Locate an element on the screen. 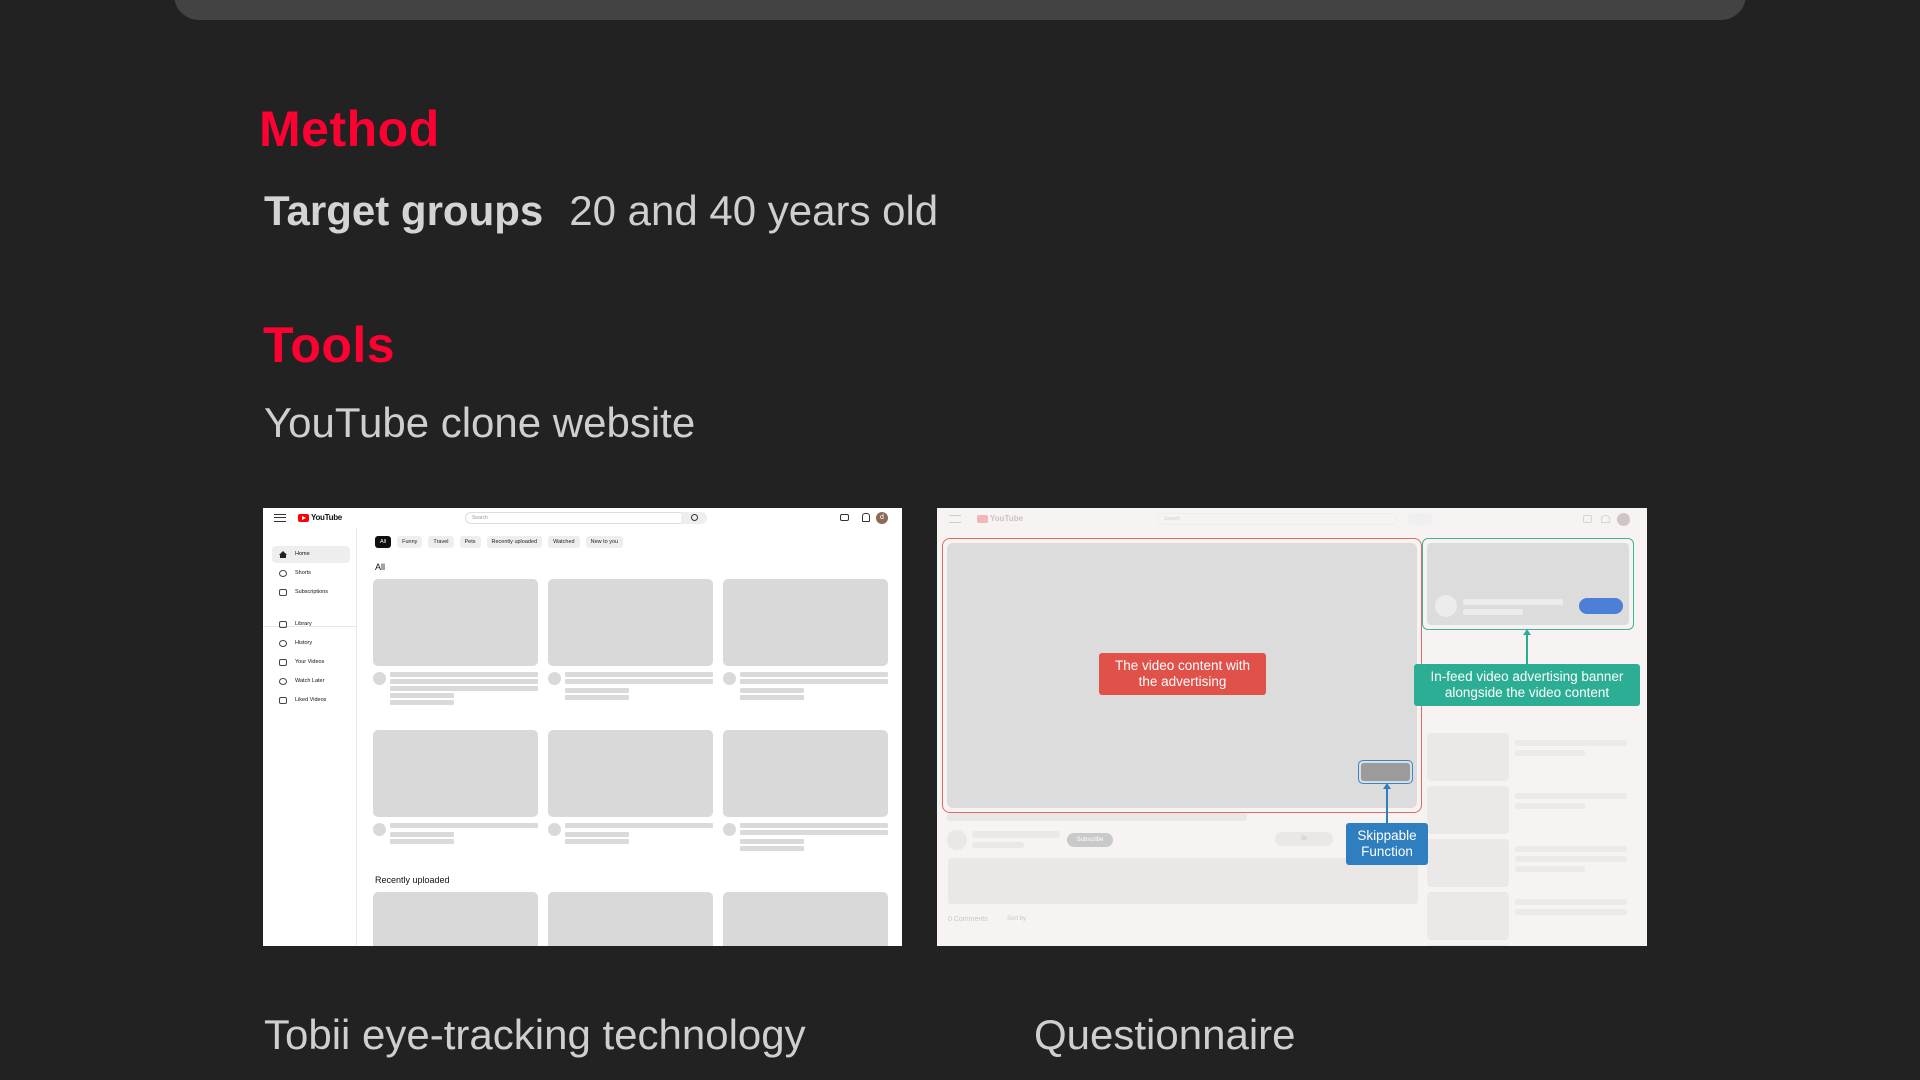  sidebar-item-shorts: Shorts is located at coordinates (311, 573).